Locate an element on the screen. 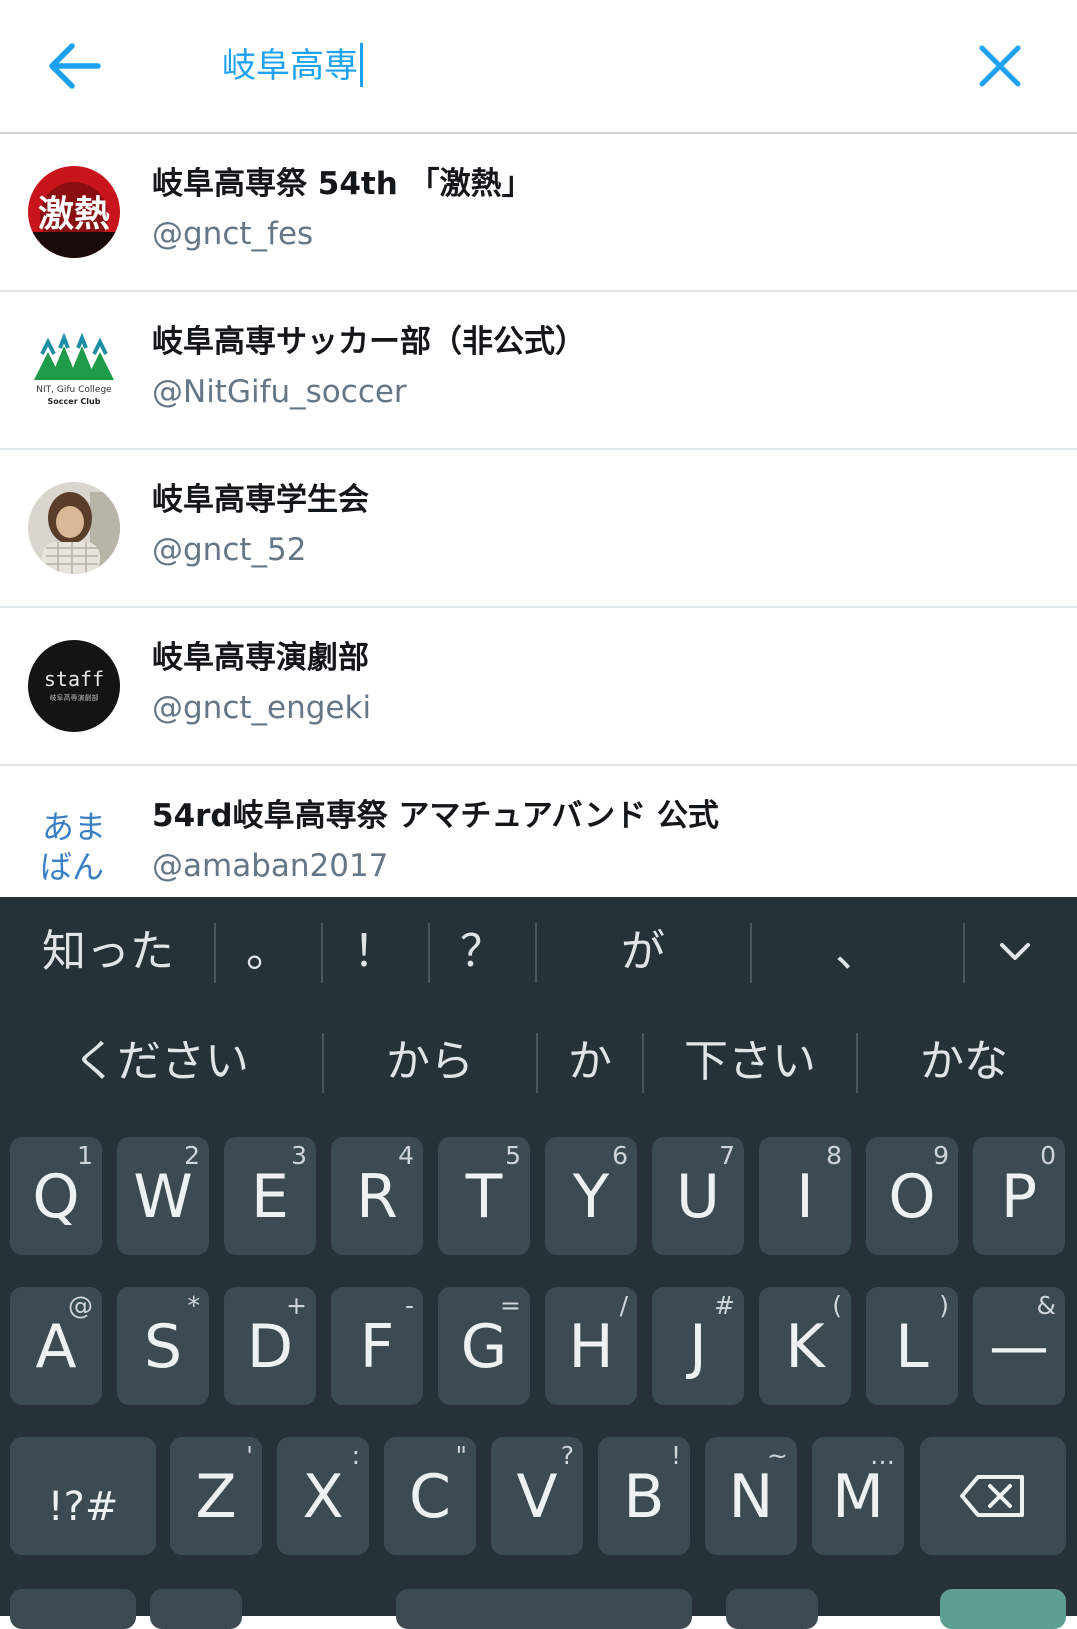  search-input: 岐阜高専 is located at coordinates (292, 66).